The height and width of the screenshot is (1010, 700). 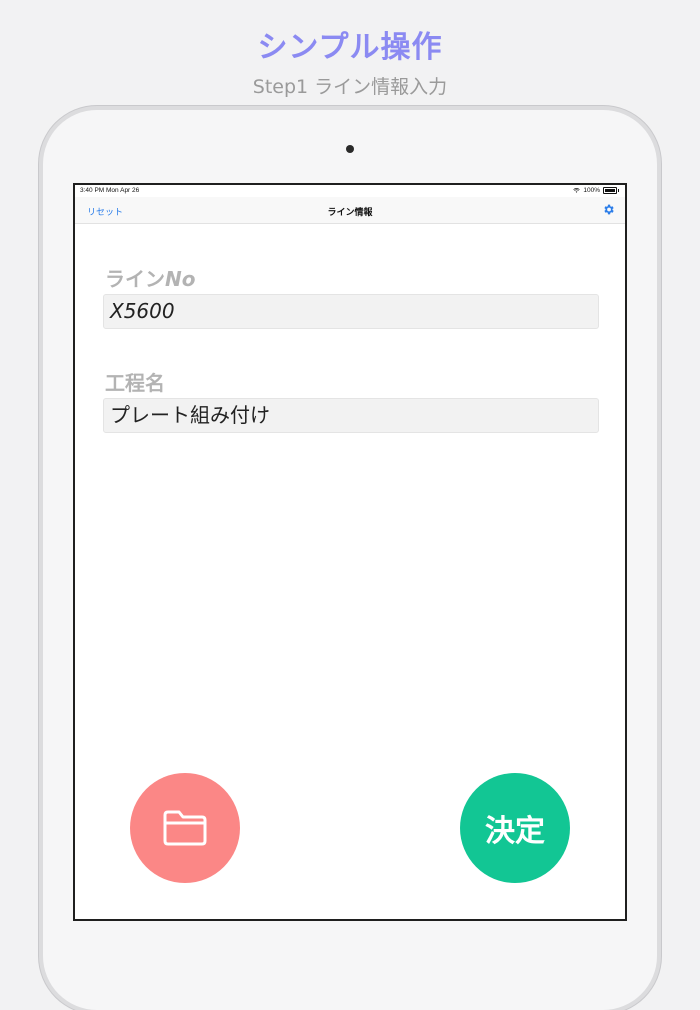 I want to click on process-name-input: プレート組み付け, so click(x=351, y=415).